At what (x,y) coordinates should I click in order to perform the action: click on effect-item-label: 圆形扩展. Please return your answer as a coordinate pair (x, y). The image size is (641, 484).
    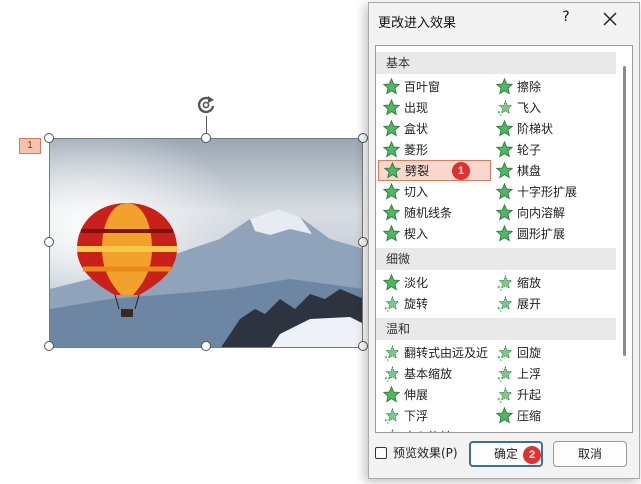
    Looking at the image, I should click on (541, 234).